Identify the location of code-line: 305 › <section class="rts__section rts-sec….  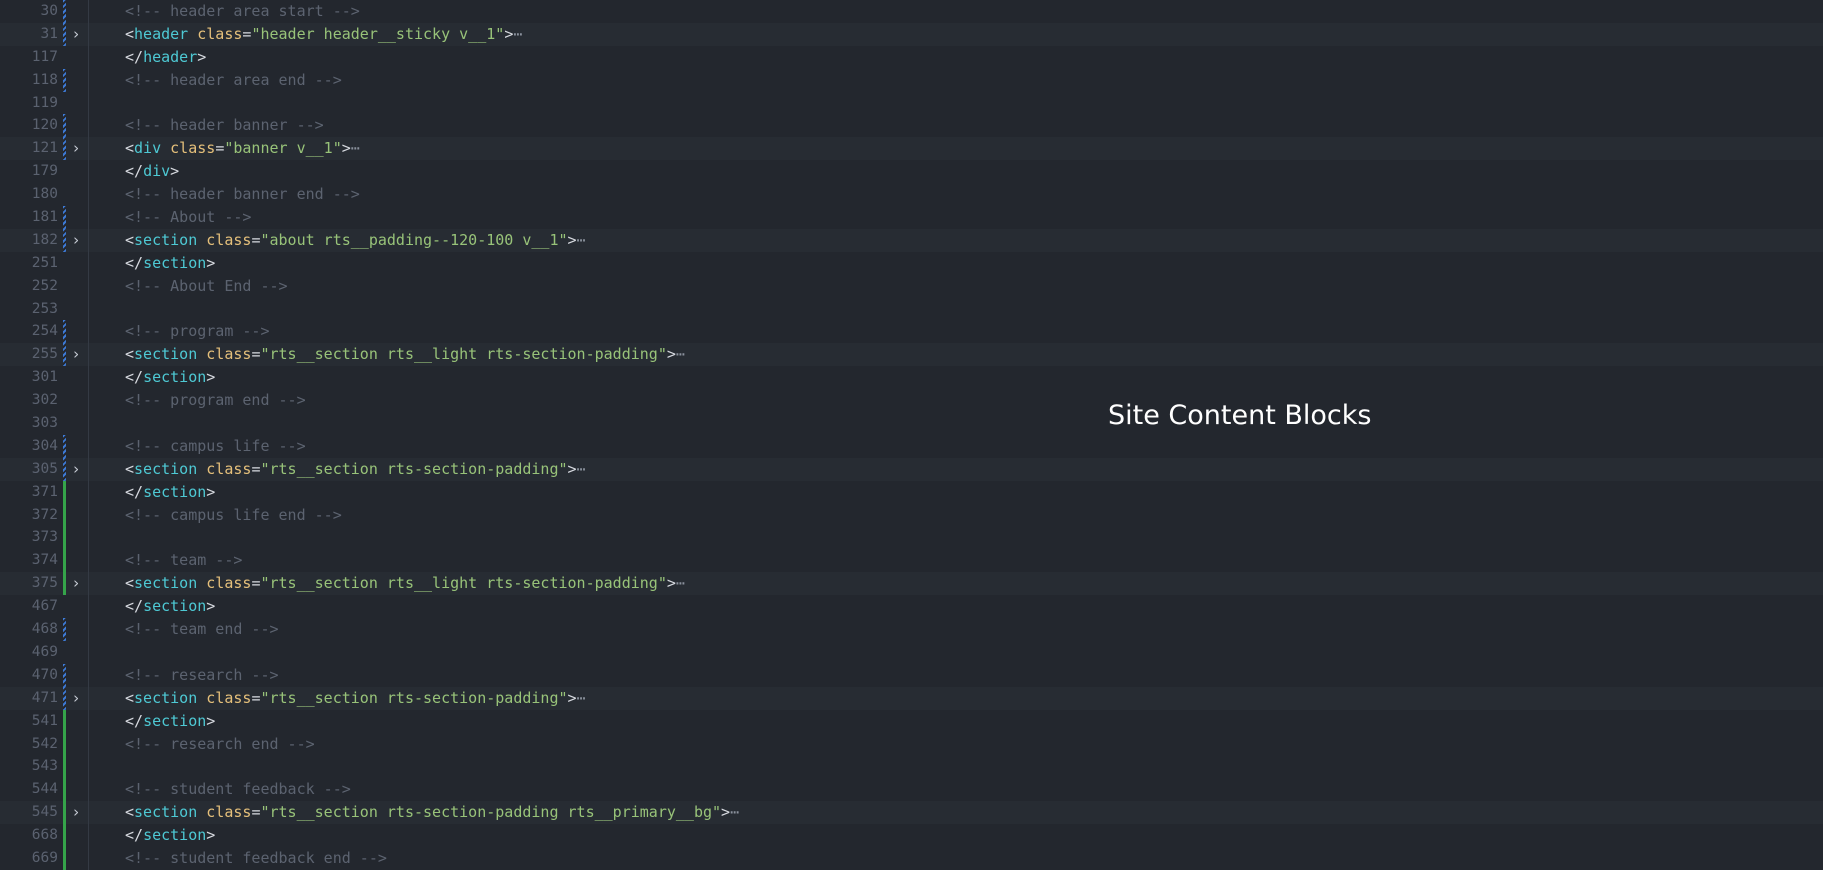
(911, 469).